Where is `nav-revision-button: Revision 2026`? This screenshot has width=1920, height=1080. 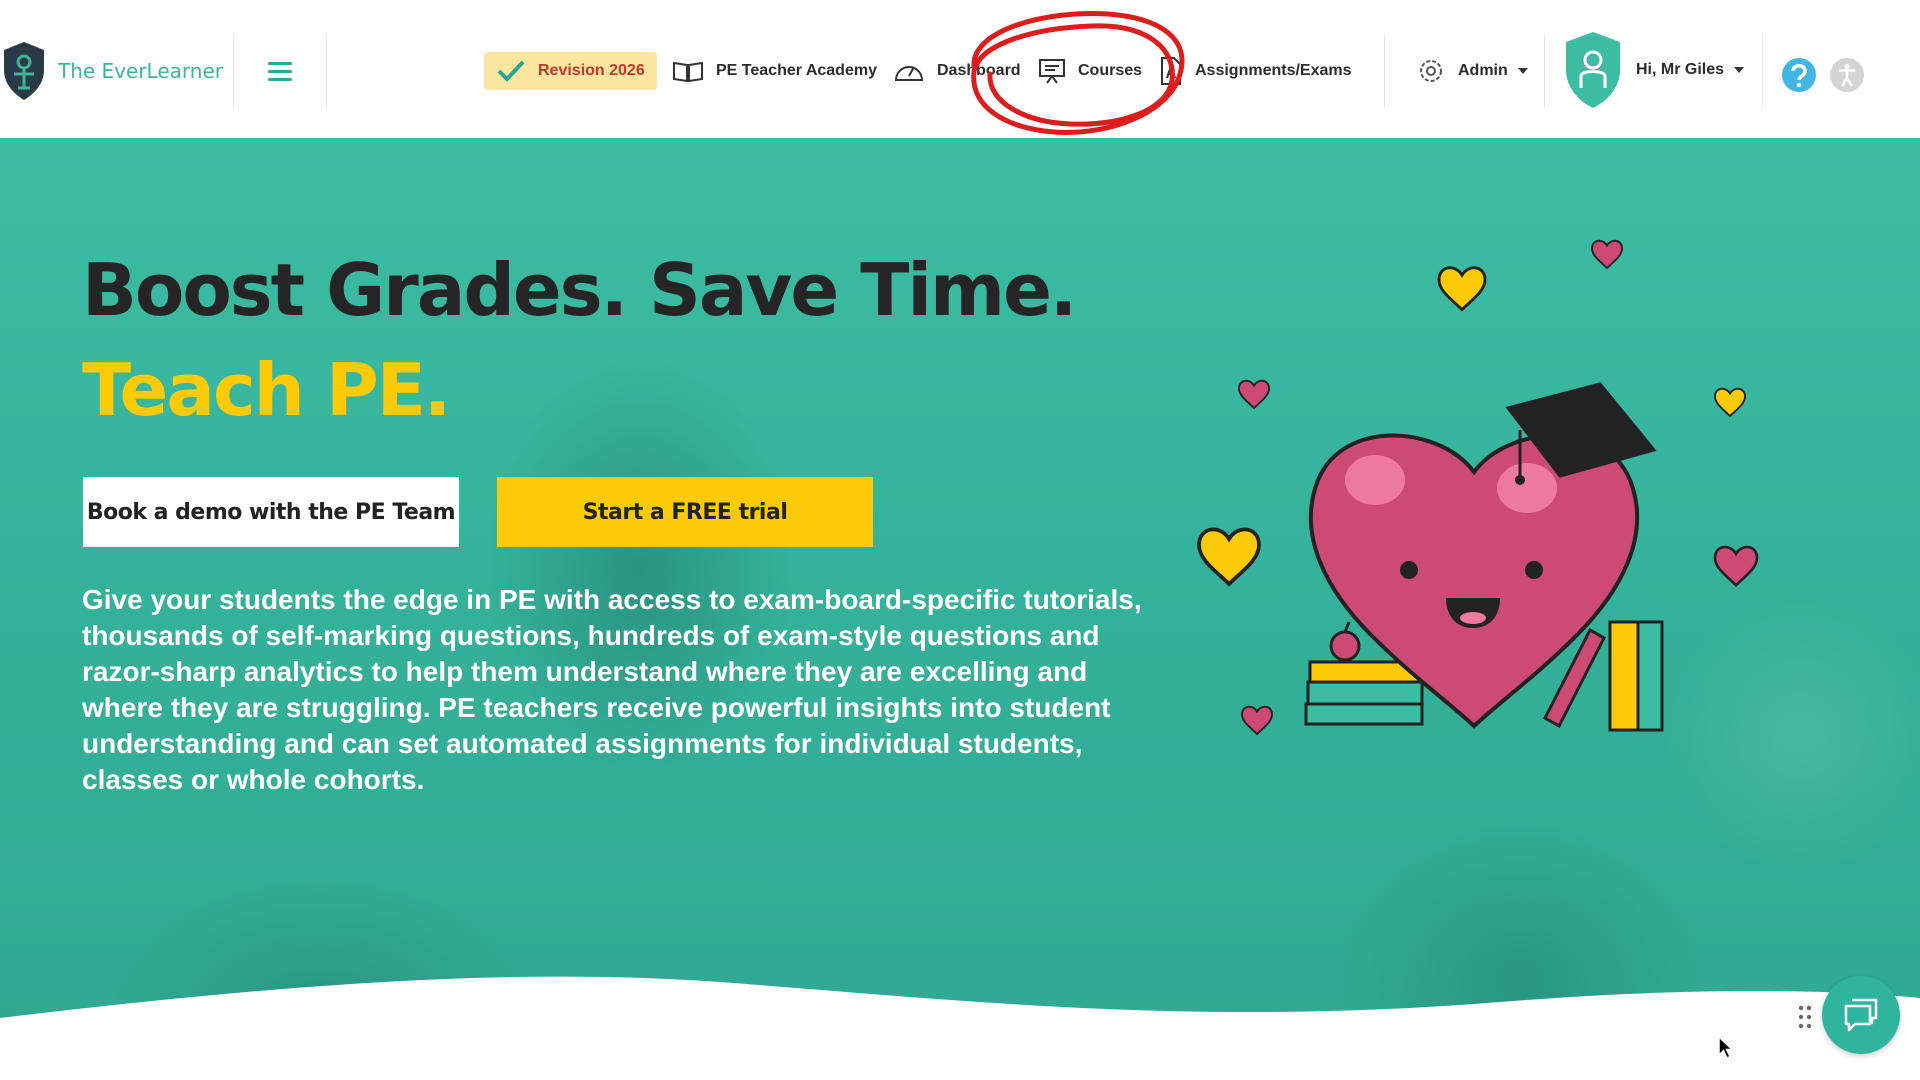 nav-revision-button: Revision 2026 is located at coordinates (570, 71).